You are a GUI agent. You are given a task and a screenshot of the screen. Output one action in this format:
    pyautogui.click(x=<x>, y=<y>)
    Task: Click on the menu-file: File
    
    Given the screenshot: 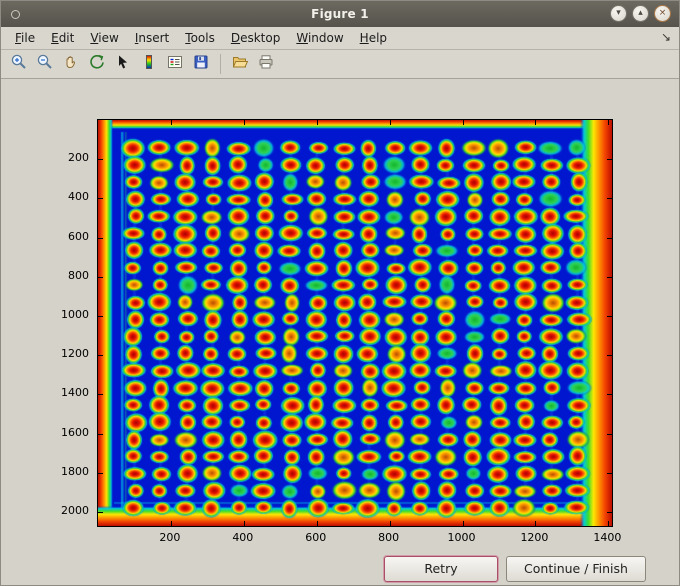 What is the action you would take?
    pyautogui.click(x=25, y=38)
    